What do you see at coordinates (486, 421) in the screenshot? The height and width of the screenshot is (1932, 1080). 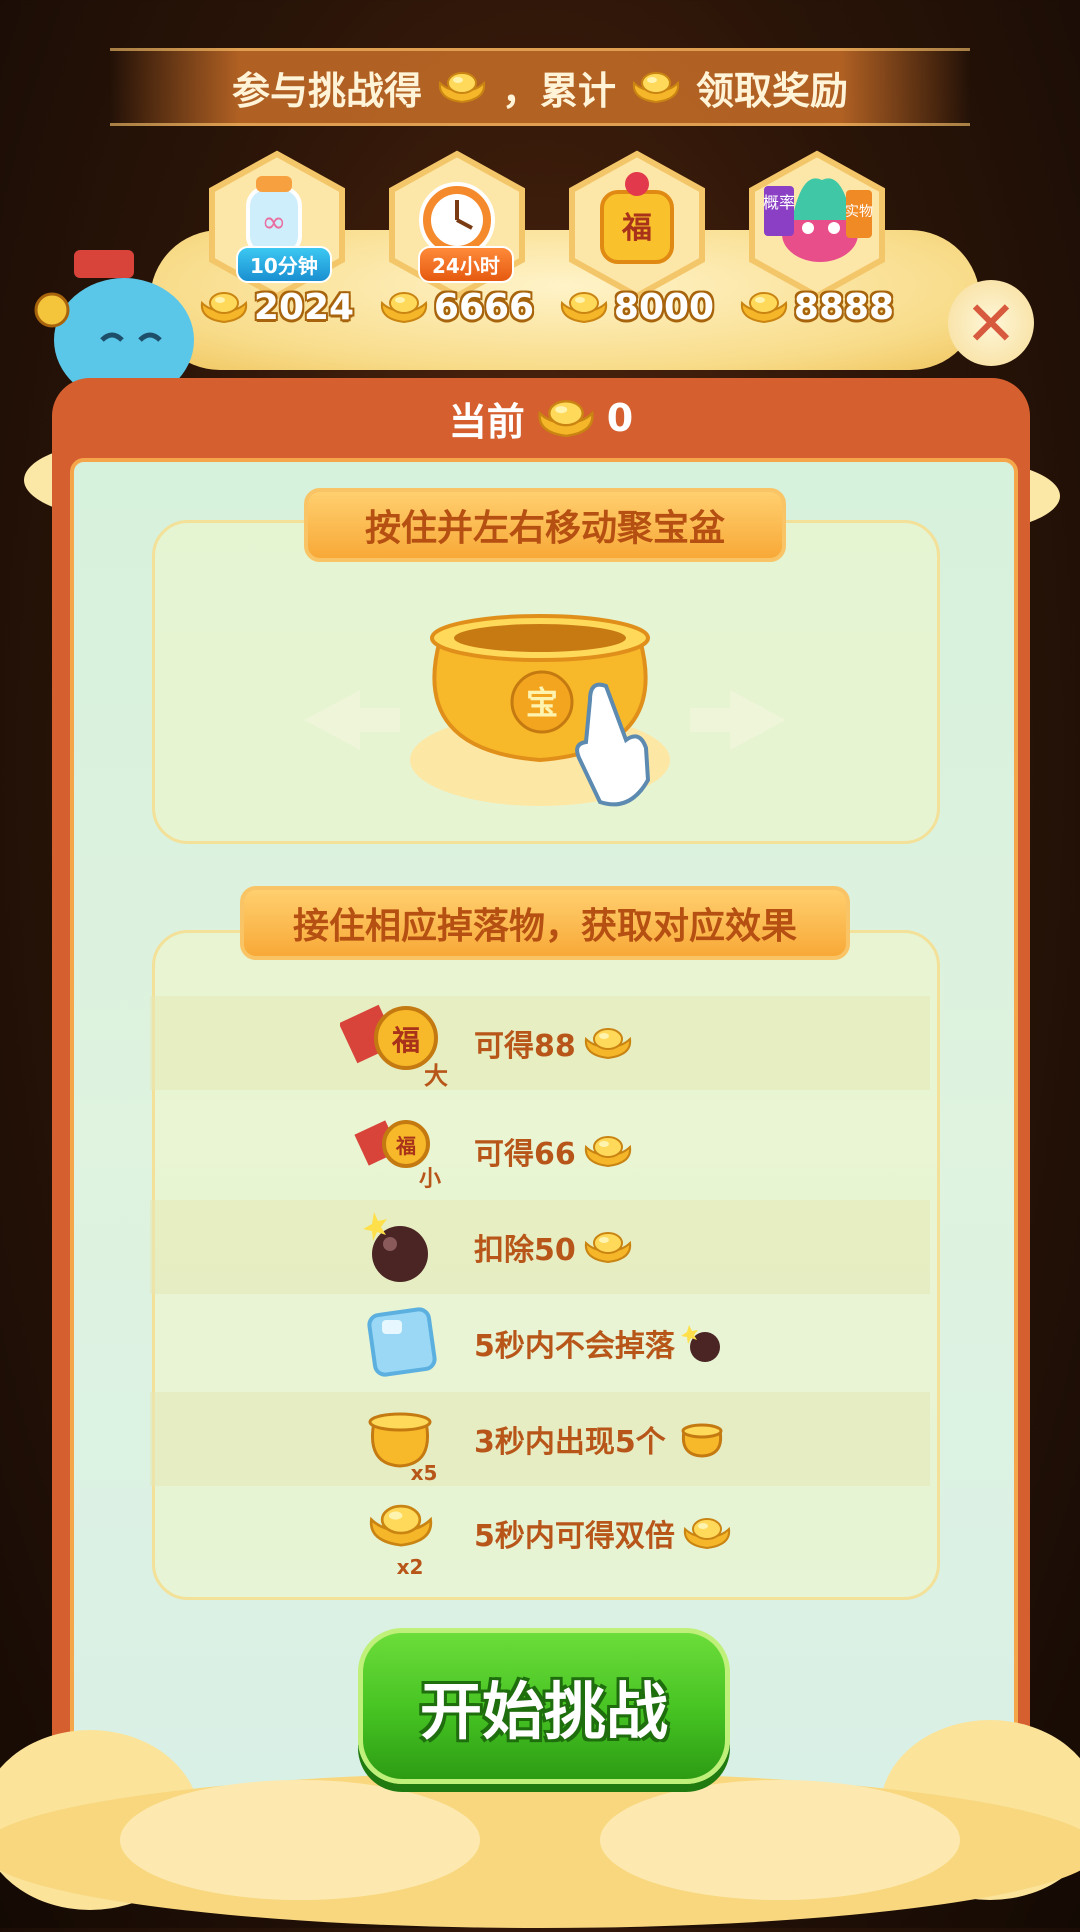 I see `current-label: 当前` at bounding box center [486, 421].